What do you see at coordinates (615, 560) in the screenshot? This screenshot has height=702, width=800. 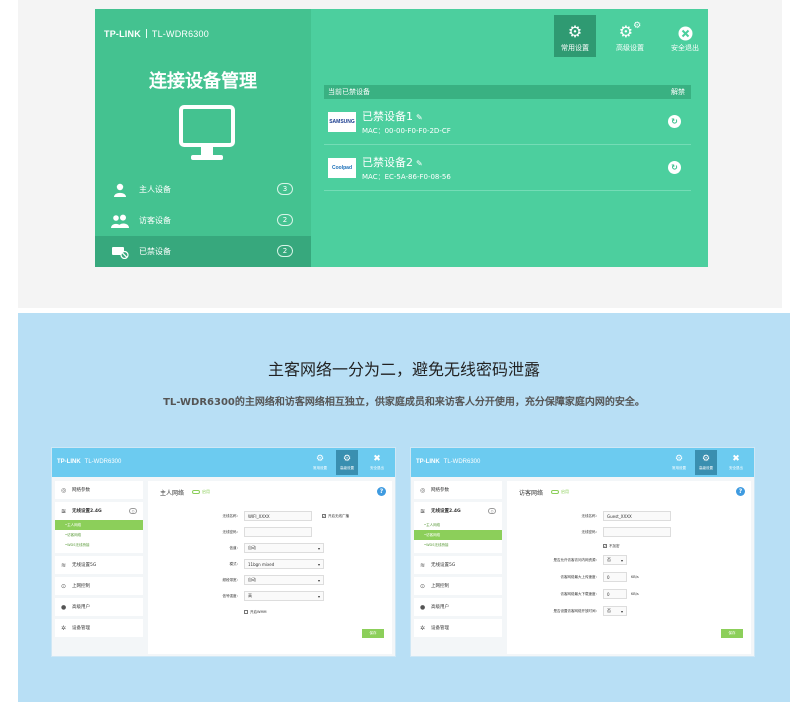 I see `intranet-select: 否 ▾` at bounding box center [615, 560].